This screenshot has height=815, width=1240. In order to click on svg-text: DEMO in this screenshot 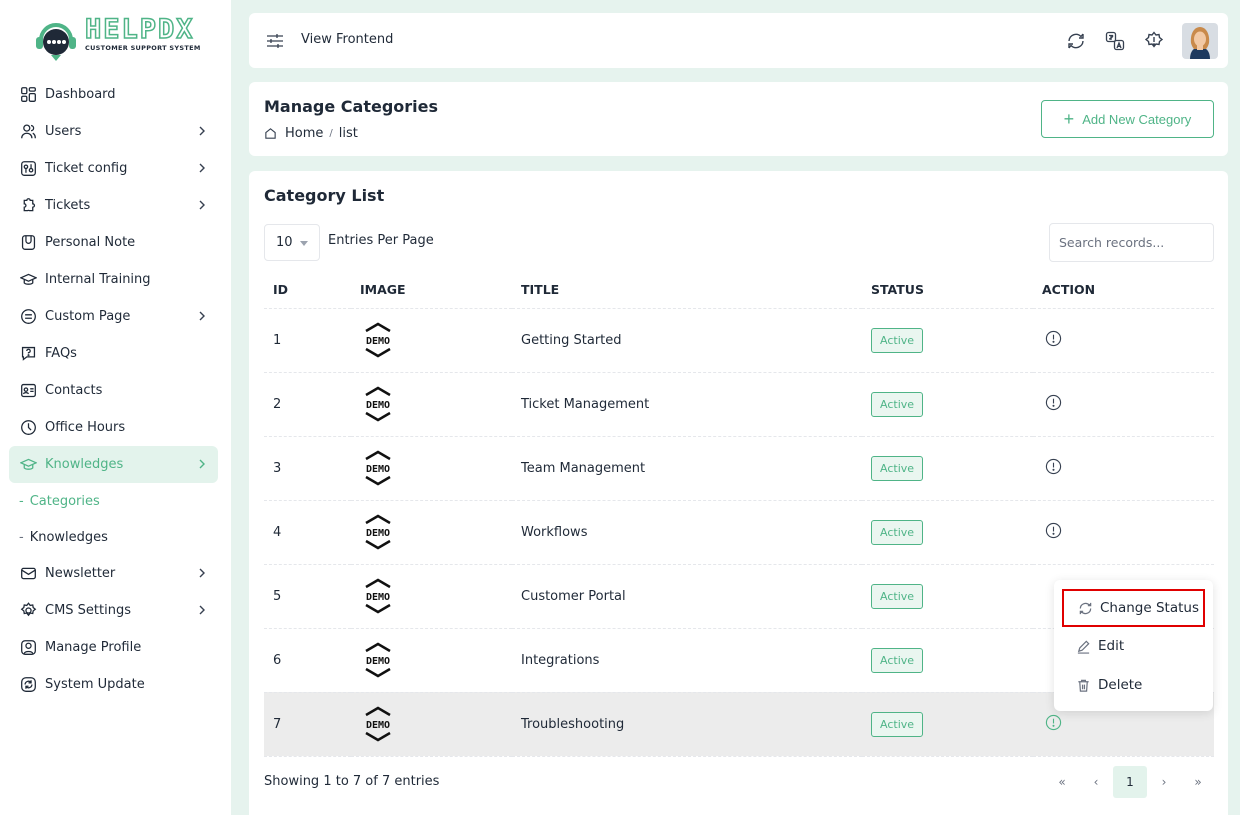, I will do `click(378, 405)`.